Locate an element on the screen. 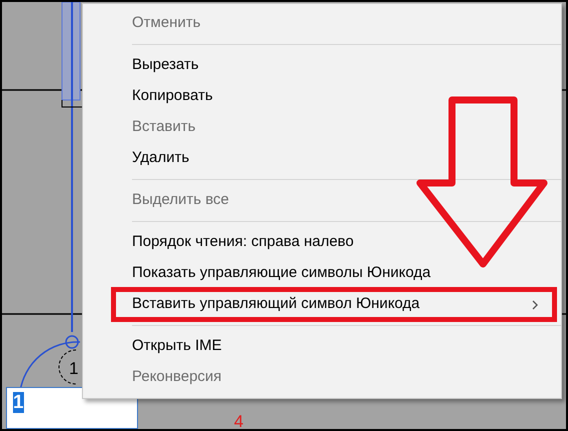  menu-item: Порядок чтения: справа налево is located at coordinates (322, 242).